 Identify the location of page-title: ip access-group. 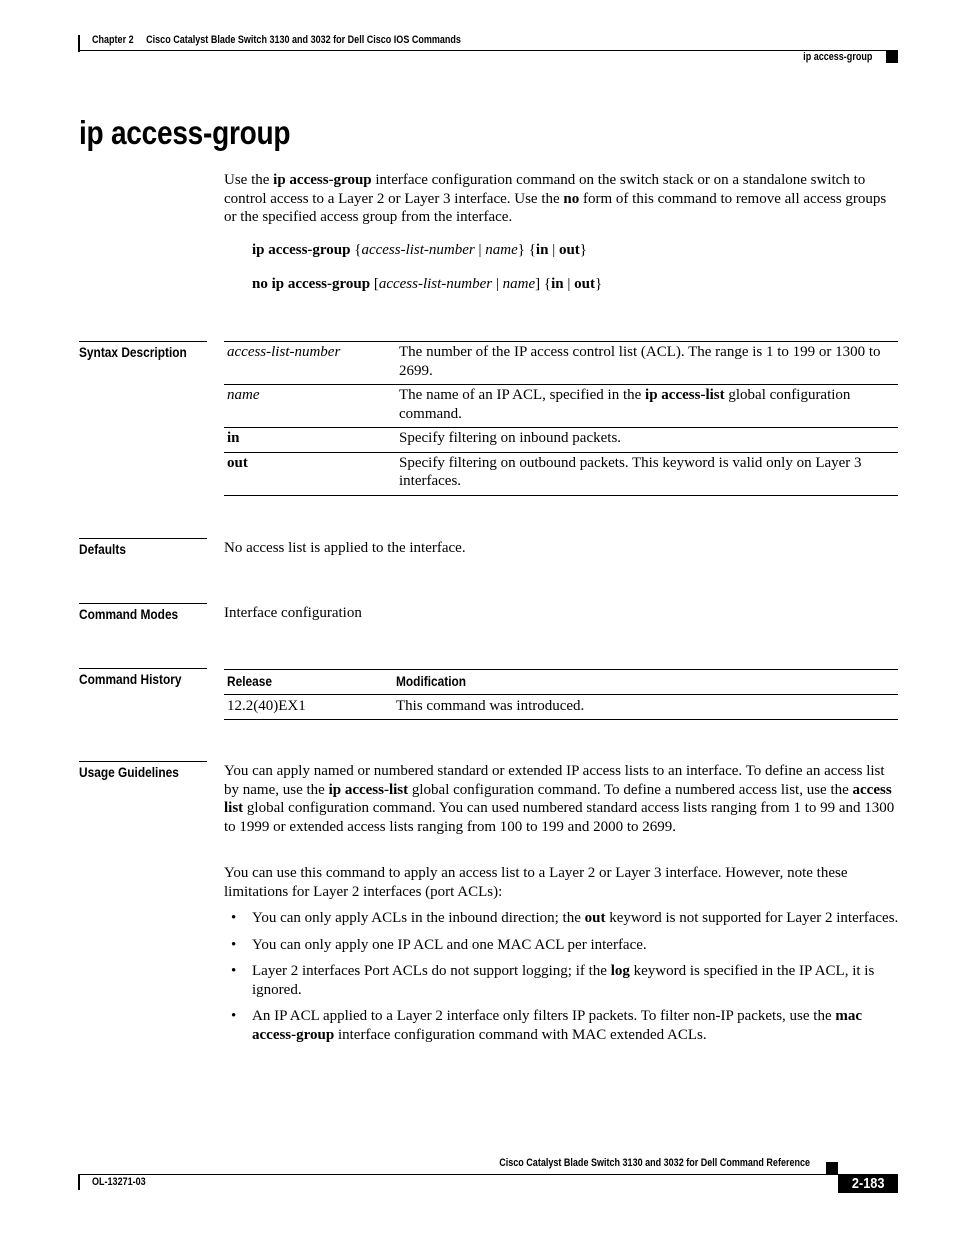
(185, 132).